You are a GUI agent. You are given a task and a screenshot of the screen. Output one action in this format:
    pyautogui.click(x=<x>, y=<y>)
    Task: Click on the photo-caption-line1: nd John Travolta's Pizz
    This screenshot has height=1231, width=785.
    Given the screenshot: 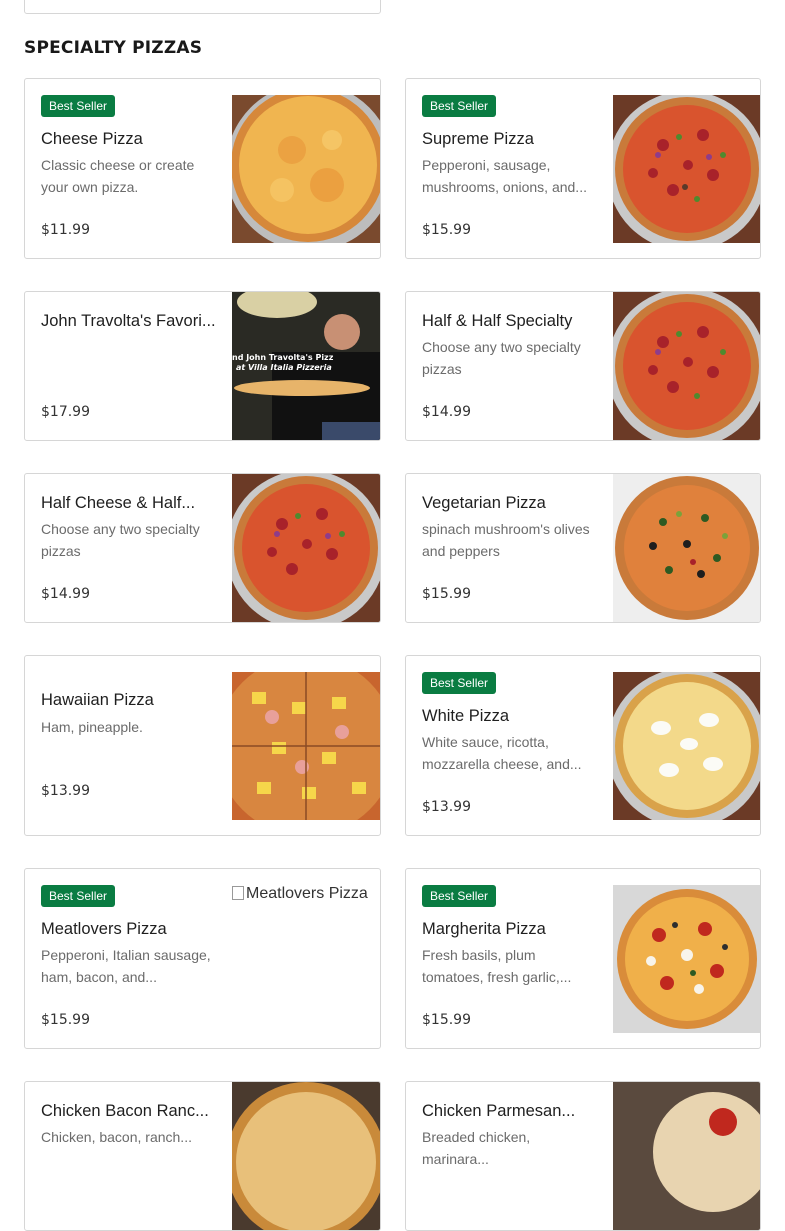 What is the action you would take?
    pyautogui.click(x=283, y=357)
    